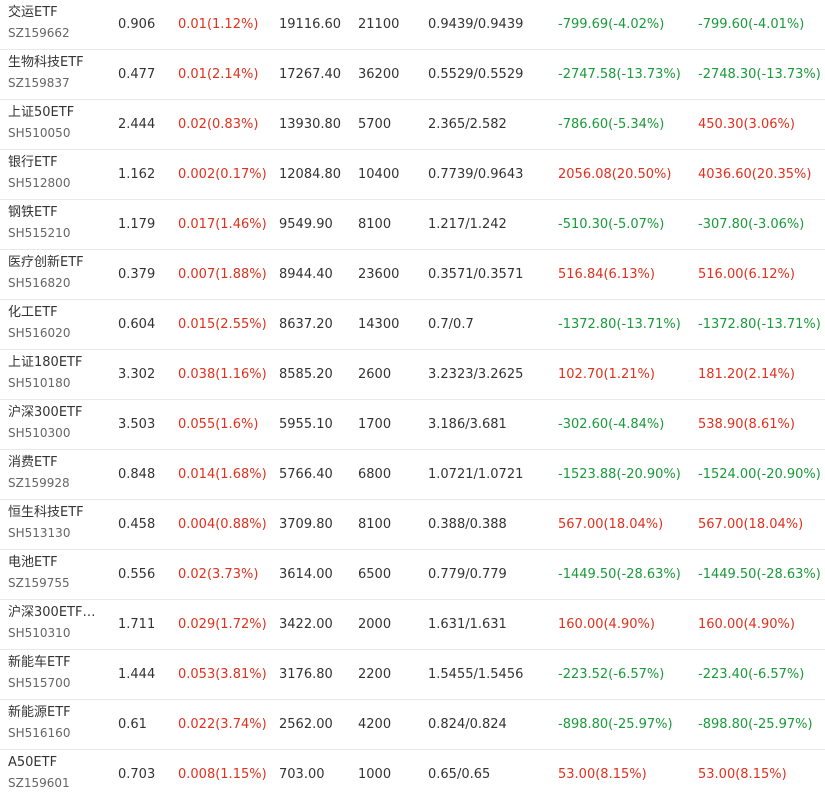  Describe the element at coordinates (137, 624) in the screenshot. I see `price-cell: 1.711` at that location.